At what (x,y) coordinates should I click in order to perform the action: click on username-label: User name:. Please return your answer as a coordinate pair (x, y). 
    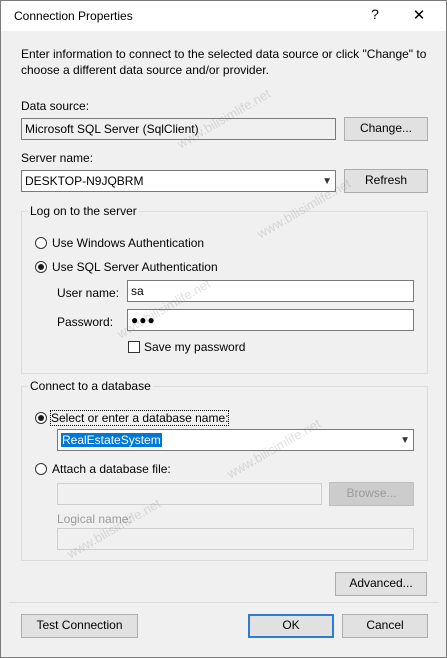
    Looking at the image, I should click on (88, 293).